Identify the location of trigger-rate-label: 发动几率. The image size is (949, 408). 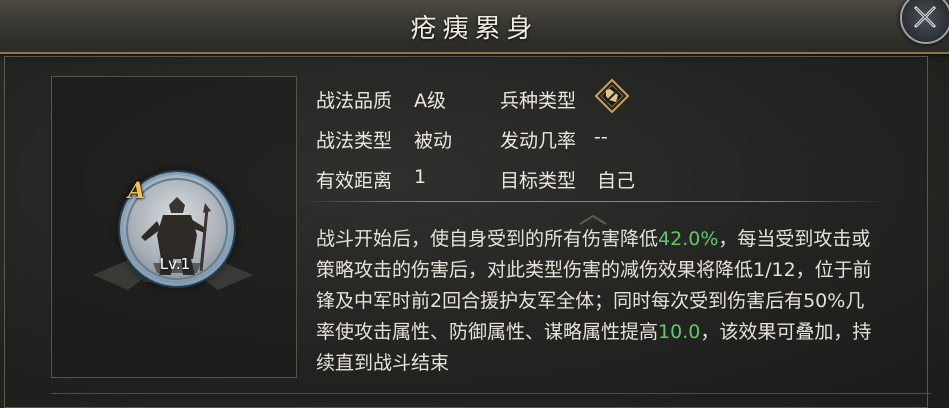
(538, 141).